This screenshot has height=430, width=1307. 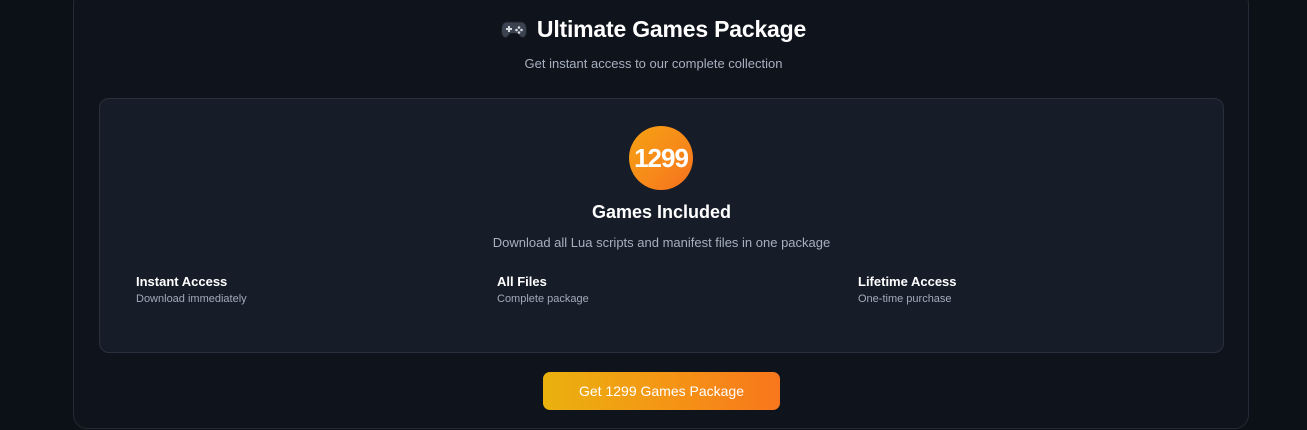 What do you see at coordinates (191, 299) in the screenshot?
I see `feature-subtitle: Download immediately` at bounding box center [191, 299].